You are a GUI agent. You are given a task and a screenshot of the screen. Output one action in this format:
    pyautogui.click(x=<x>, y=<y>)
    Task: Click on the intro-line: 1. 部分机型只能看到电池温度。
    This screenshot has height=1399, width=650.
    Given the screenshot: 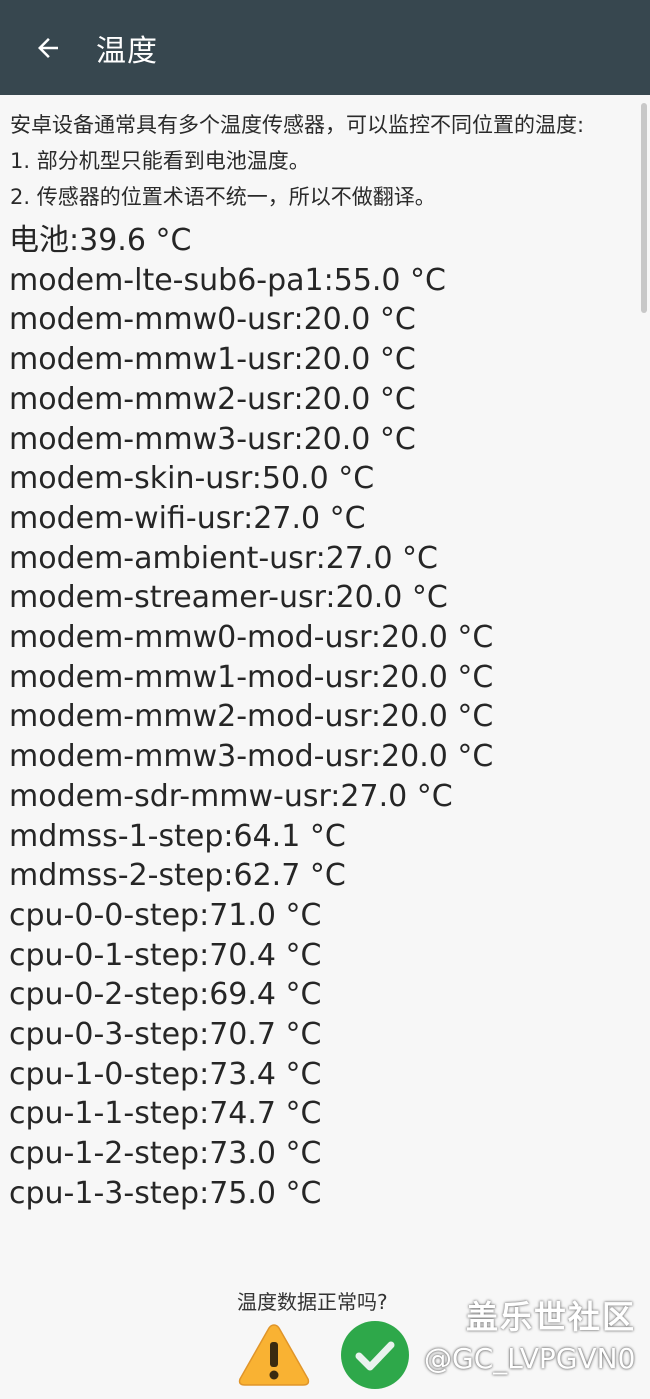 What is the action you would take?
    pyautogui.click(x=160, y=161)
    